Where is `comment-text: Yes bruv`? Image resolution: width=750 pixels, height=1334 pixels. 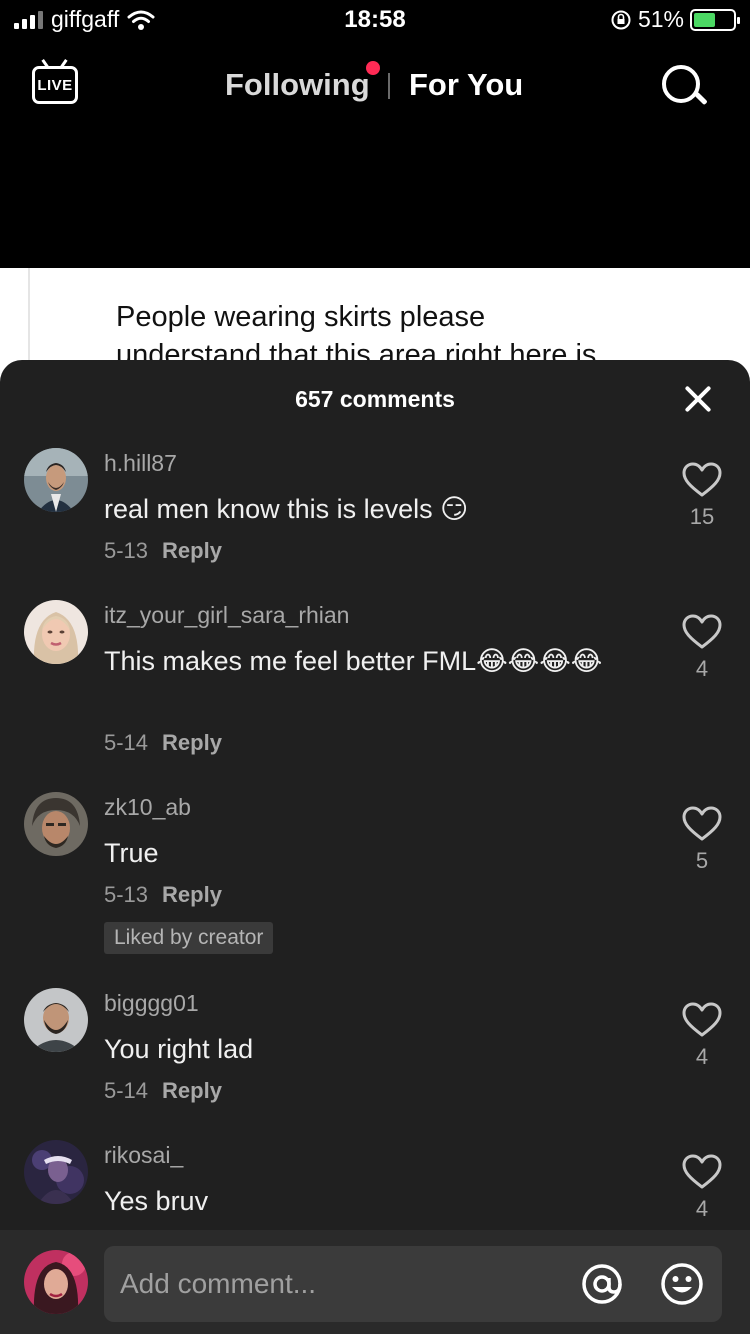 comment-text: Yes bruv is located at coordinates (156, 1201).